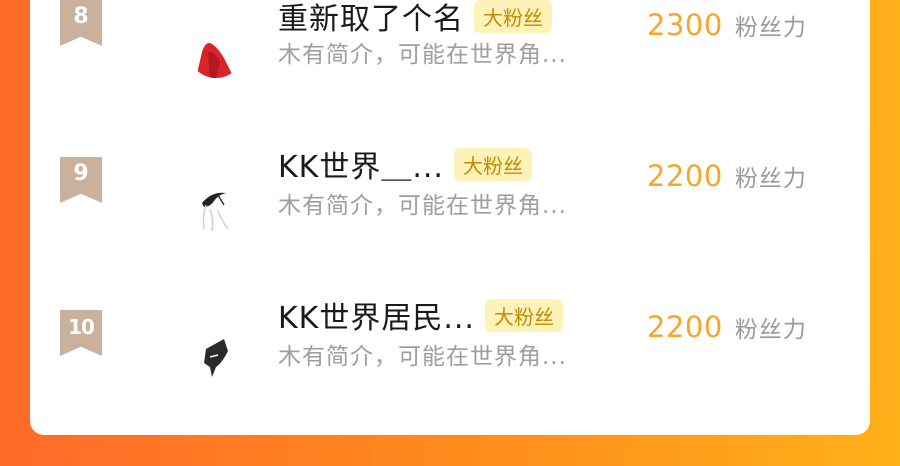 Image resolution: width=900 pixels, height=466 pixels. Describe the element at coordinates (81, 333) in the screenshot. I see `rank-badge: 10` at that location.